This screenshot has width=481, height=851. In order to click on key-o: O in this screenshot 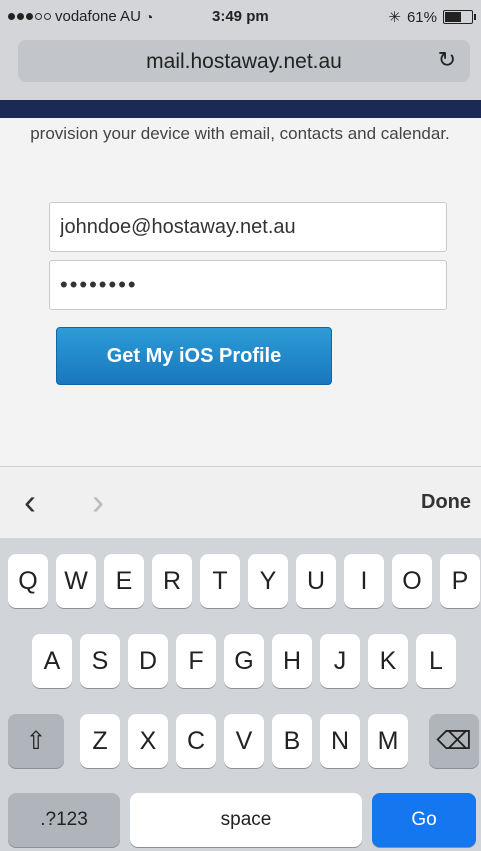, I will do `click(412, 581)`.